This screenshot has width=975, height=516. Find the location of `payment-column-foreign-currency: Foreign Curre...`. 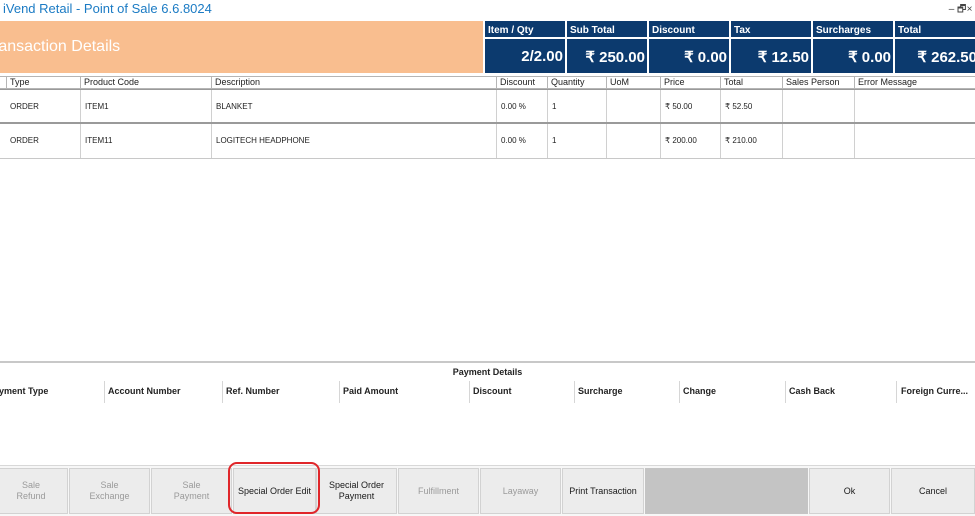

payment-column-foreign-currency: Foreign Curre... is located at coordinates (934, 391).